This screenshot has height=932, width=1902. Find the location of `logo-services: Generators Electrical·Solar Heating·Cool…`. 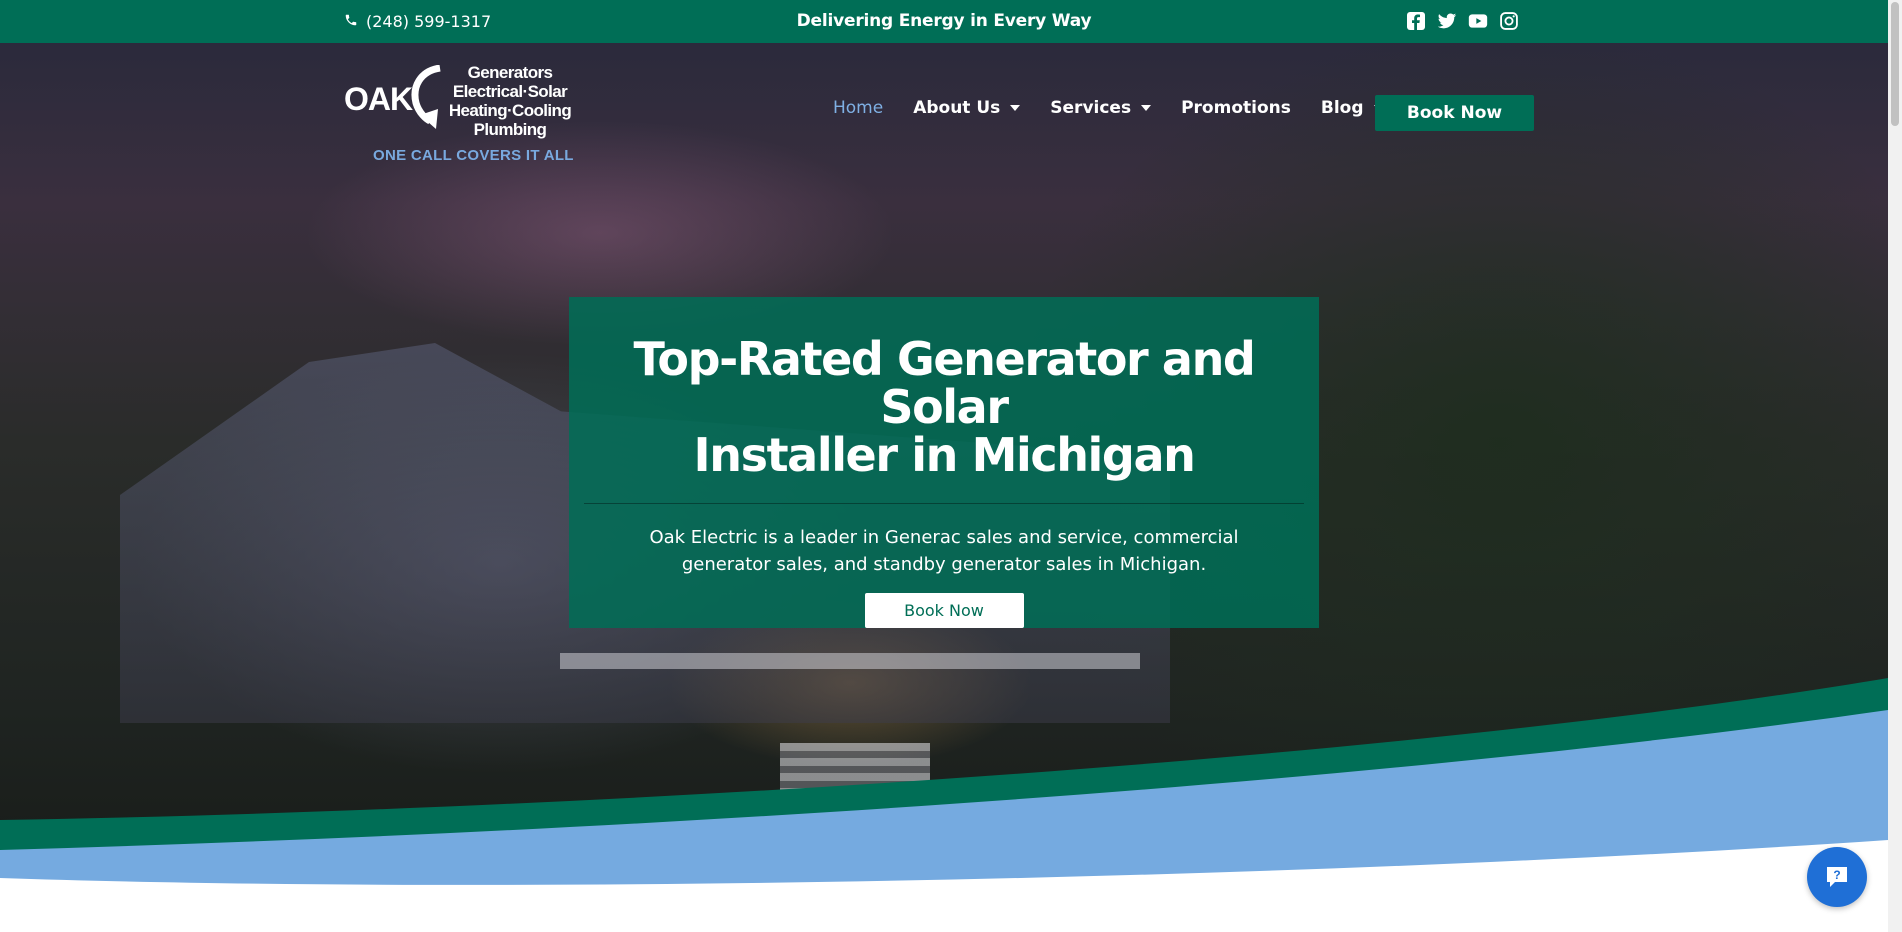

logo-services: Generators Electrical·Solar Heating·Cool… is located at coordinates (510, 101).